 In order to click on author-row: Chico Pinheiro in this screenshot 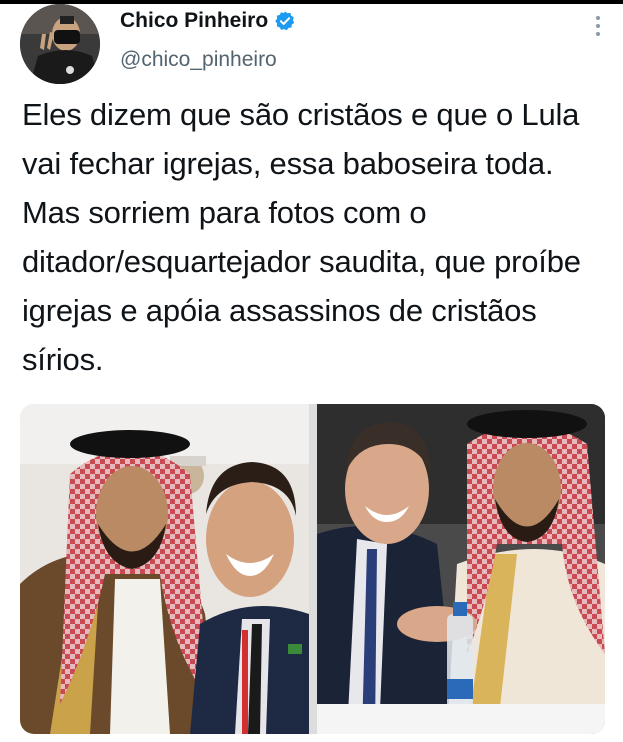, I will do `click(208, 21)`.